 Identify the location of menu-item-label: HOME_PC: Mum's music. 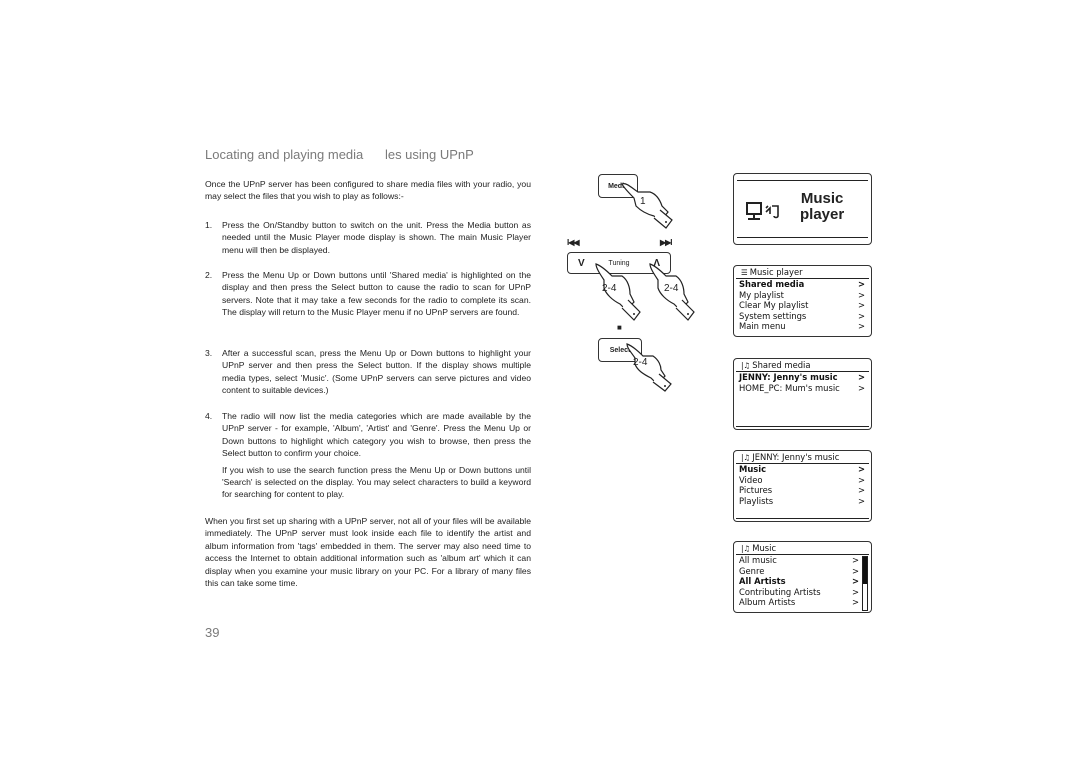
(789, 387).